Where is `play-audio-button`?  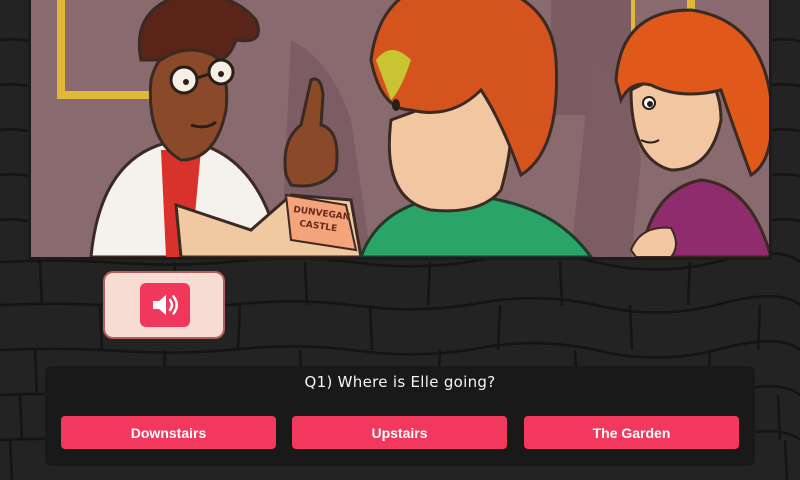
play-audio-button is located at coordinates (165, 305).